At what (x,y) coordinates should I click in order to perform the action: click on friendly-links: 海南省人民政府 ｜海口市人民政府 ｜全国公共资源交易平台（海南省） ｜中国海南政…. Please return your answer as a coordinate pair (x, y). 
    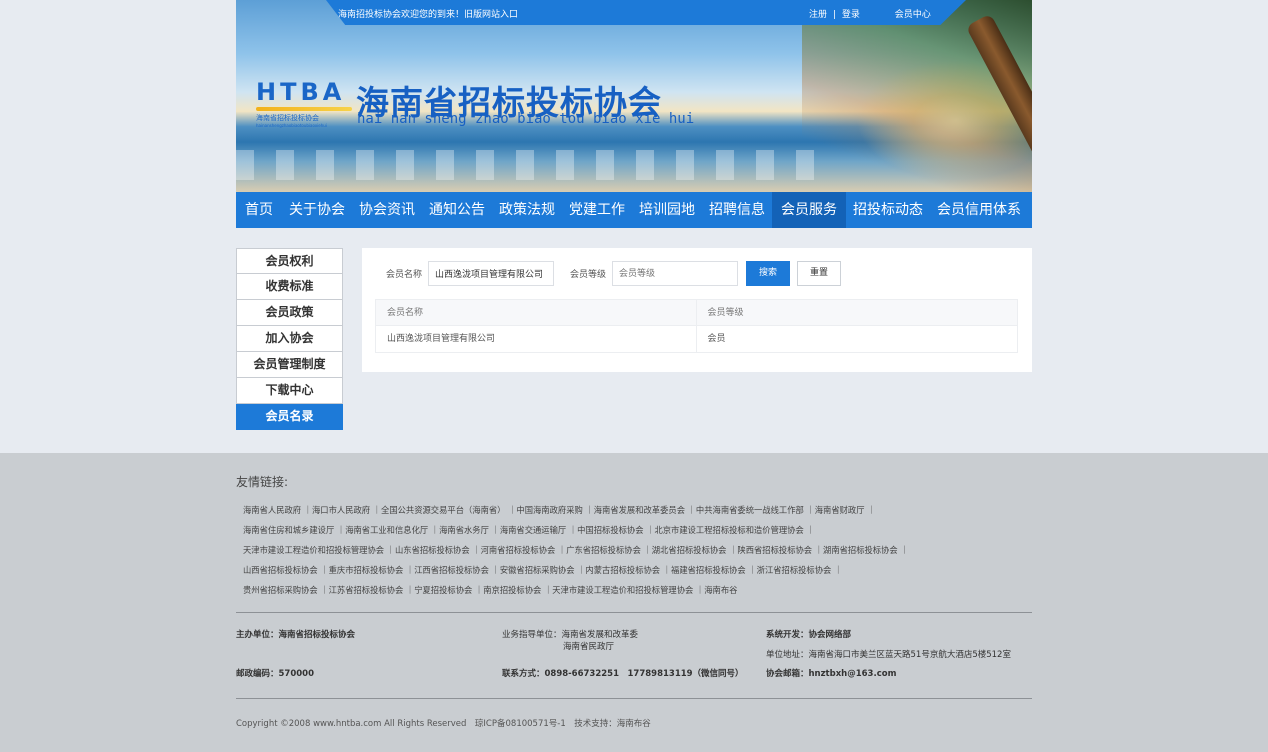
    Looking at the image, I should click on (643, 550).